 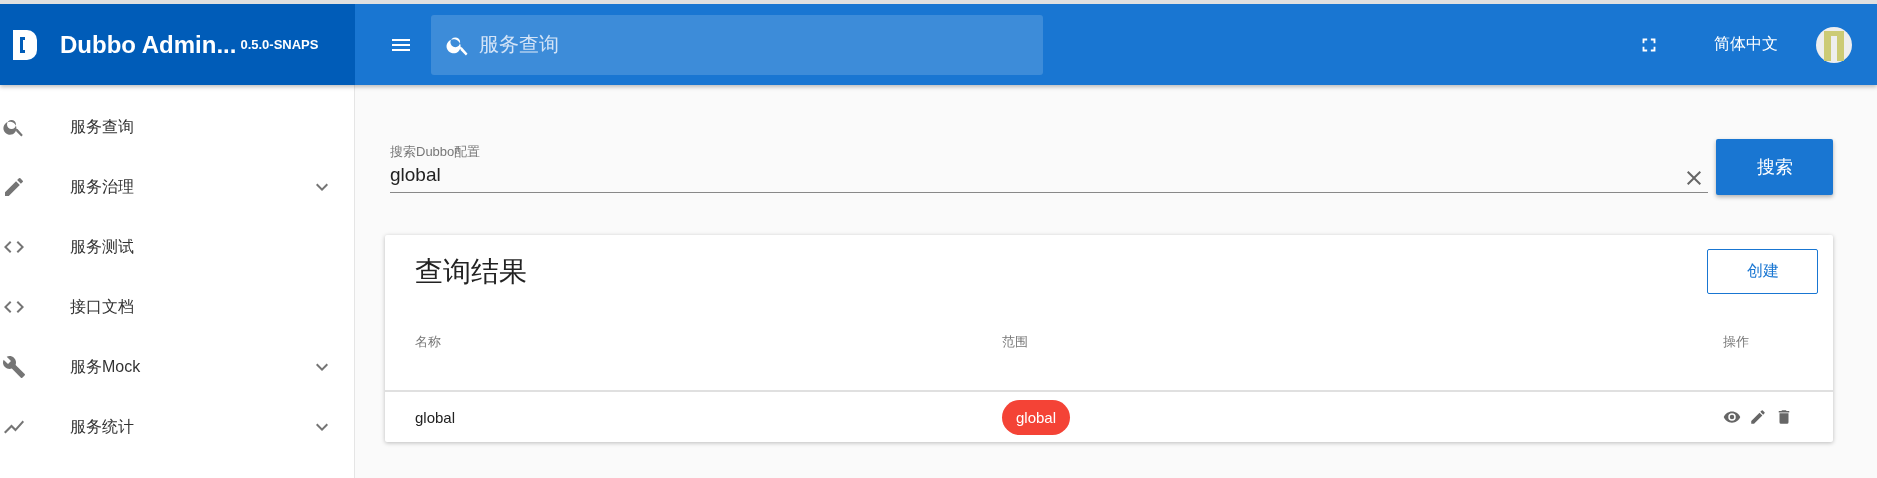 What do you see at coordinates (1774, 167) in the screenshot?
I see `search-button: 搜索` at bounding box center [1774, 167].